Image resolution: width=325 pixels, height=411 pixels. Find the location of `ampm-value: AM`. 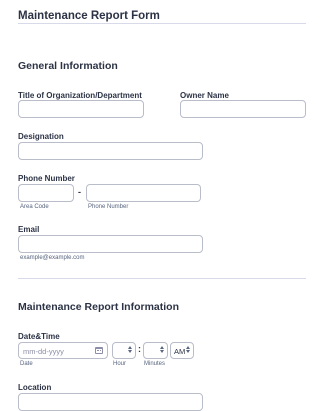

ampm-value: AM is located at coordinates (180, 351).